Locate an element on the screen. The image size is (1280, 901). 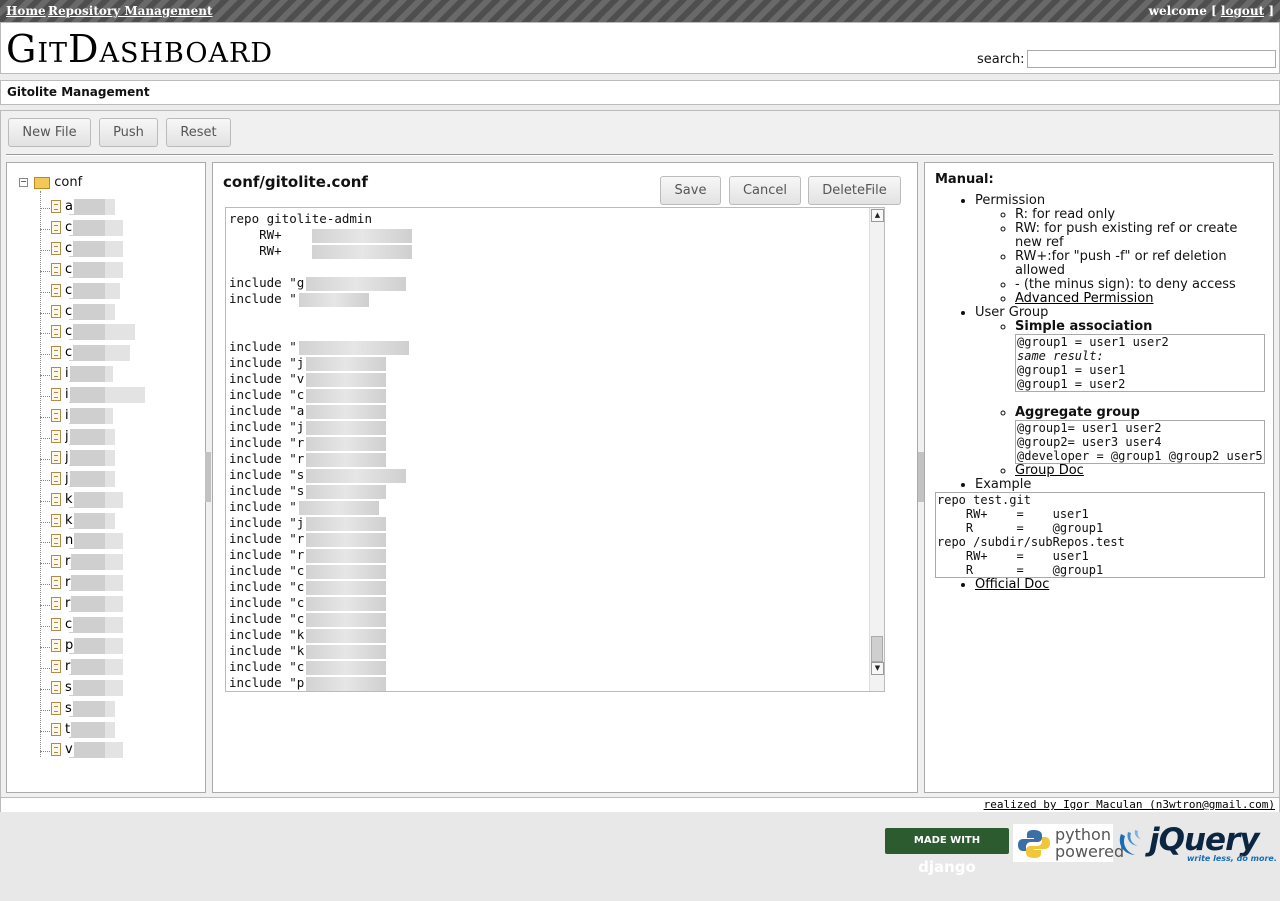
python-badge: python powered is located at coordinates (1068, 843).